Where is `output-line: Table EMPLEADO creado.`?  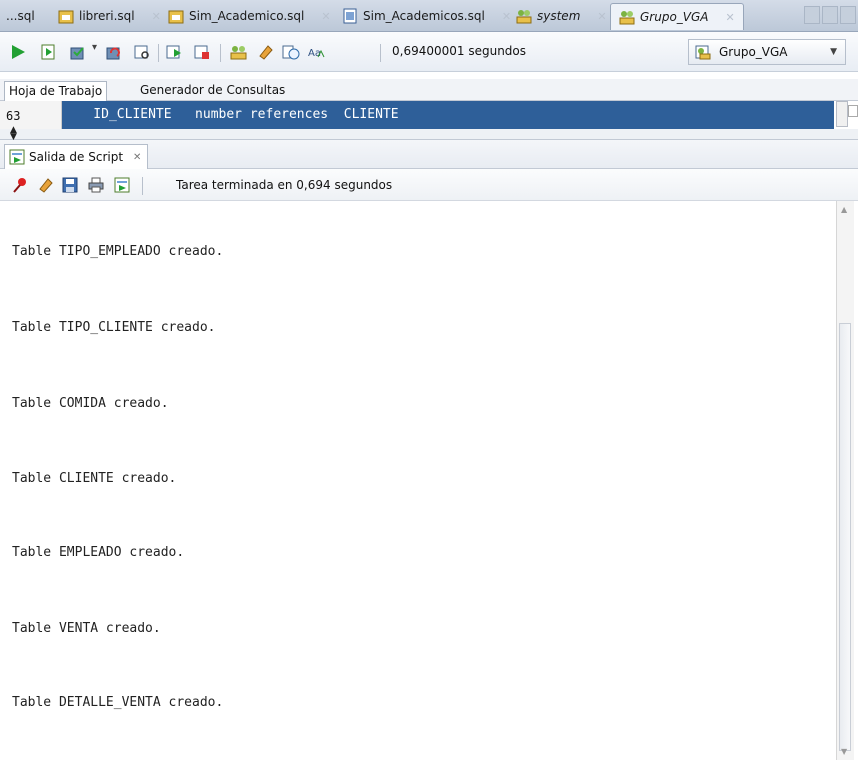 output-line: Table EMPLEADO creado. is located at coordinates (98, 552).